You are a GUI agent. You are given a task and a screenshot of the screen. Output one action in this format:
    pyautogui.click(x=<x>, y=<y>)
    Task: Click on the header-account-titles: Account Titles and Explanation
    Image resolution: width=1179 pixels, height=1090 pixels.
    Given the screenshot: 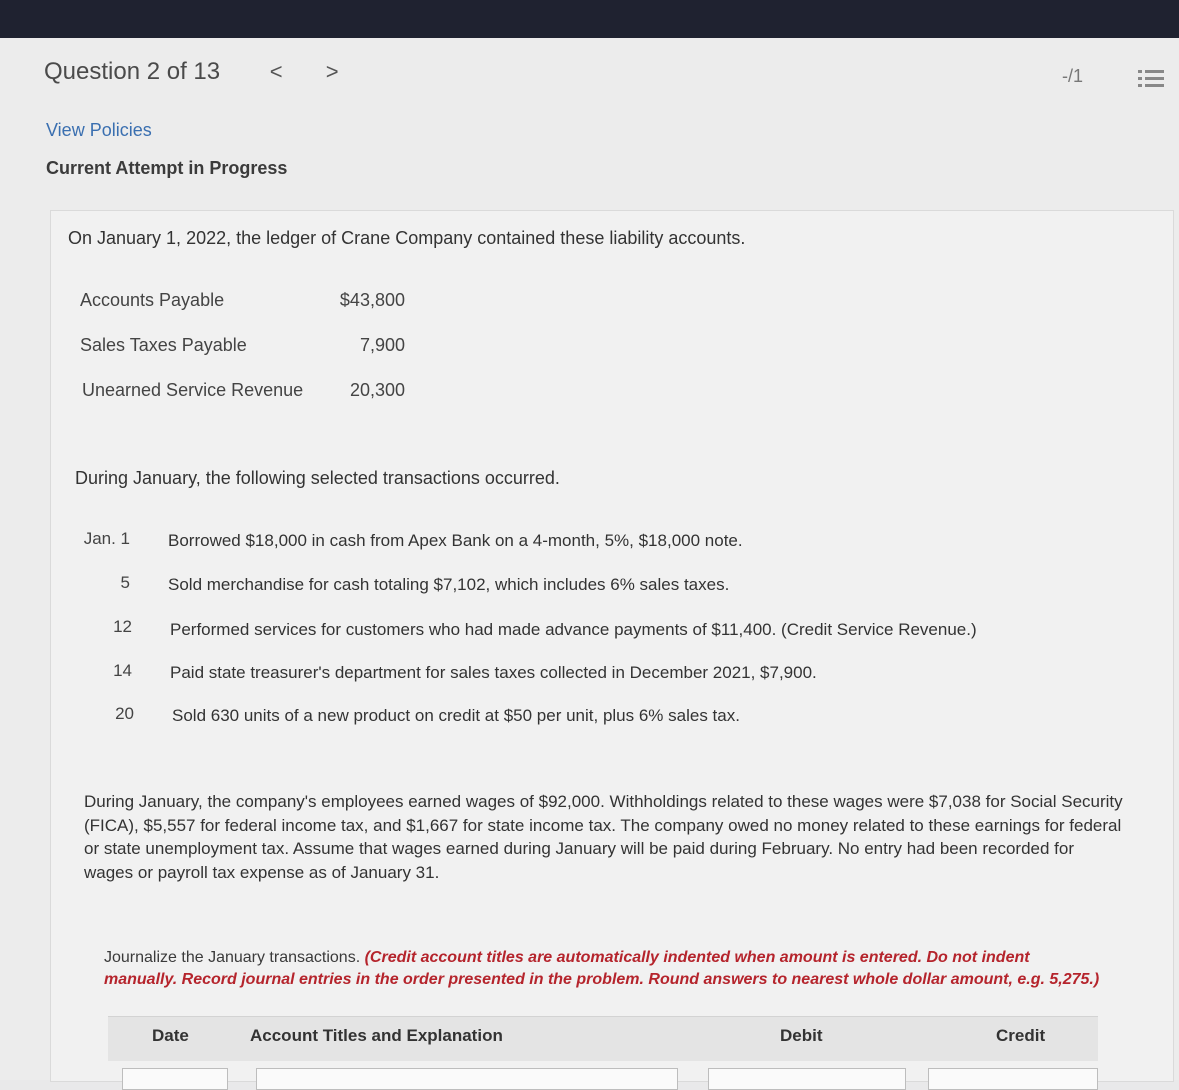 What is the action you would take?
    pyautogui.click(x=376, y=1035)
    